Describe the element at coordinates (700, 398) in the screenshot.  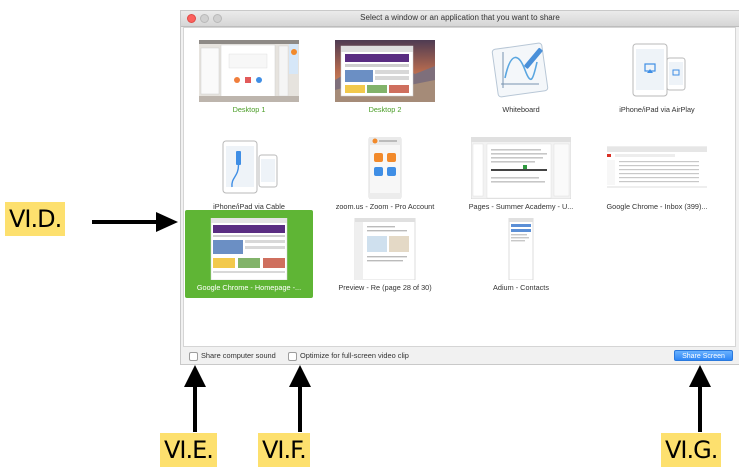
I see `arrow-vi-g` at that location.